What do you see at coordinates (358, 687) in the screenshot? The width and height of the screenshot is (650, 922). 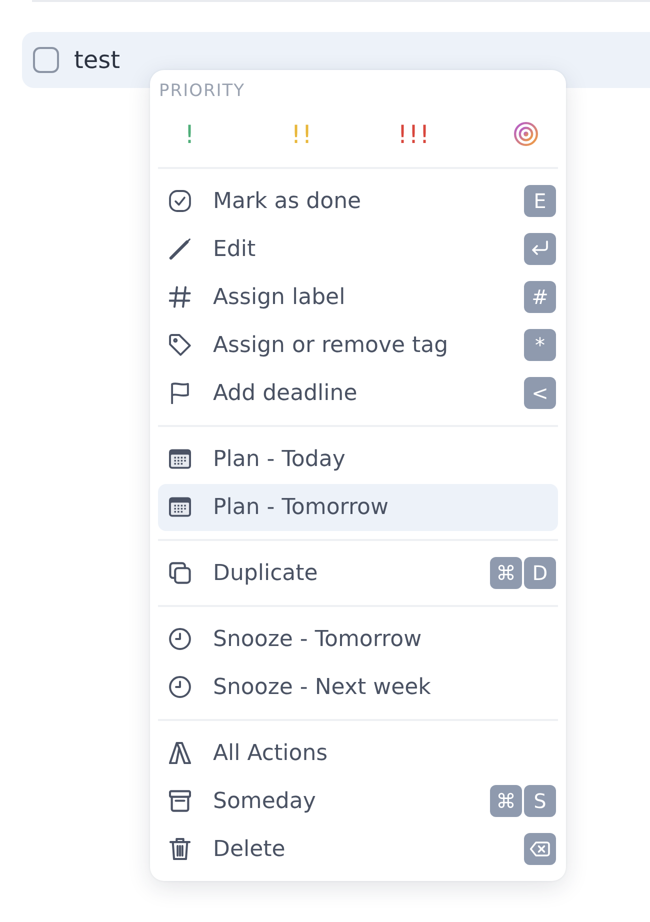 I see `menu-item: Snooze - Next week` at bounding box center [358, 687].